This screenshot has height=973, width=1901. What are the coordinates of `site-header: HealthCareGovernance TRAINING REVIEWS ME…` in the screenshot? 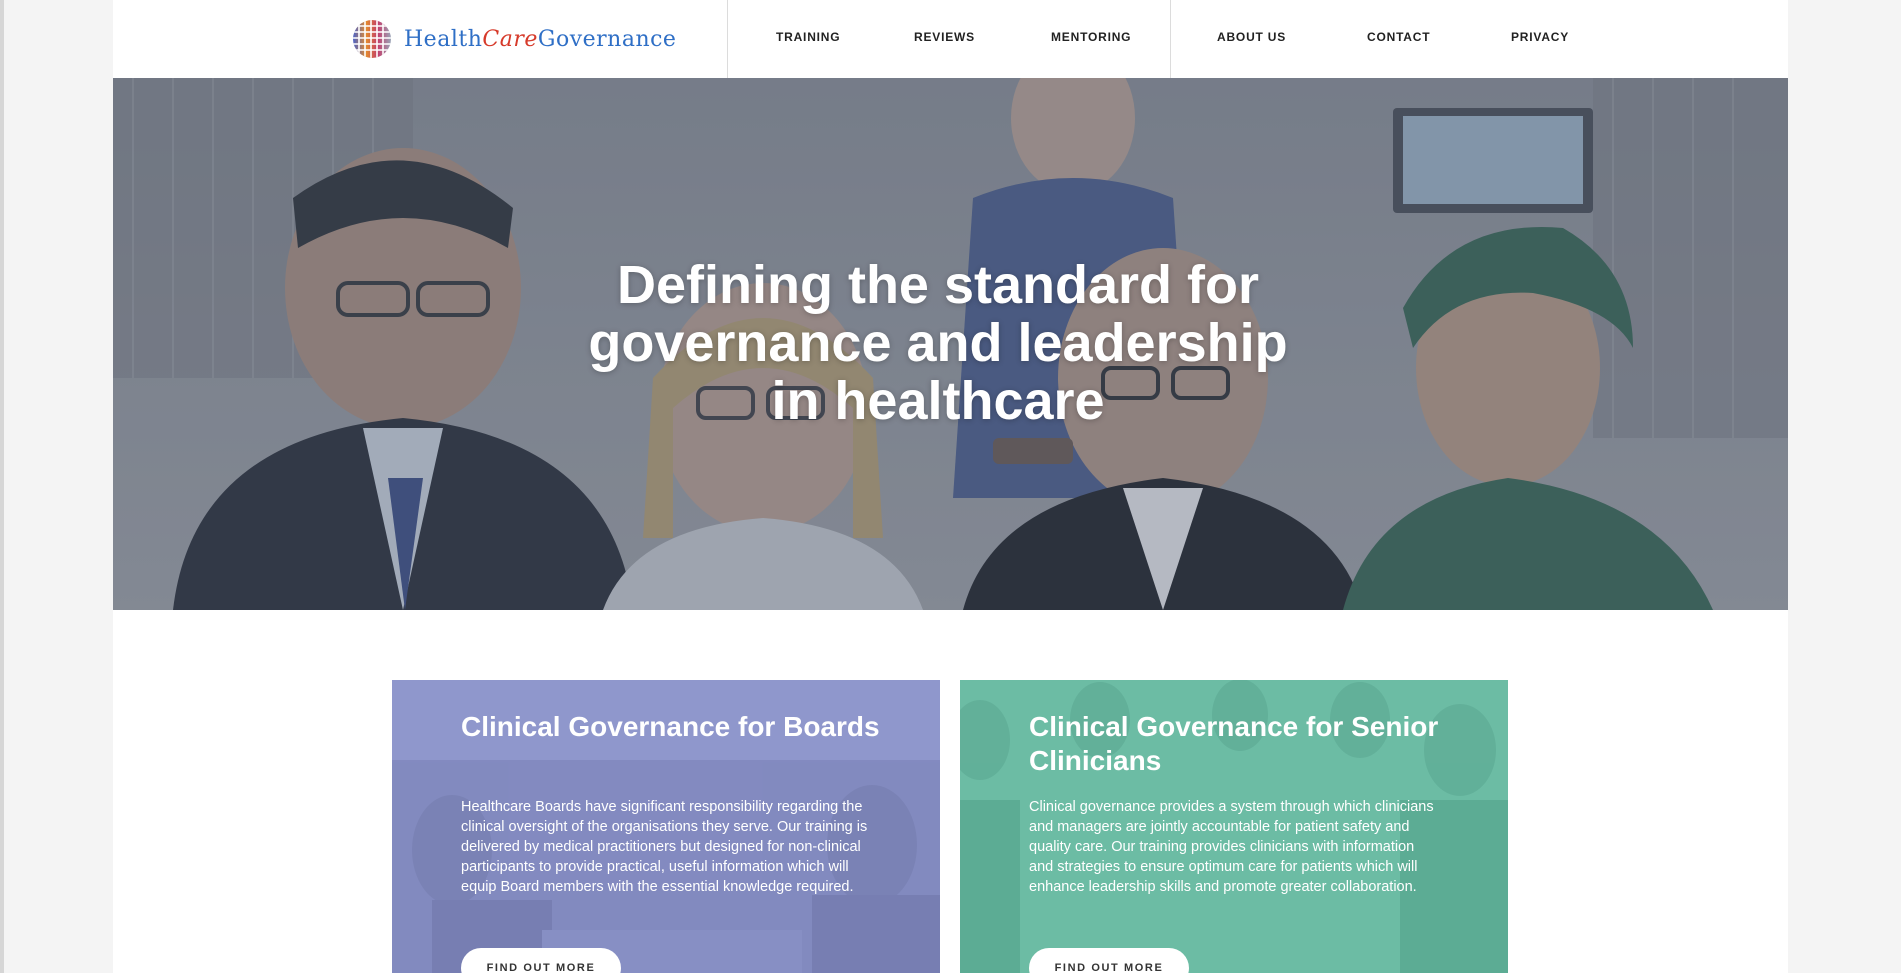 It's located at (950, 39).